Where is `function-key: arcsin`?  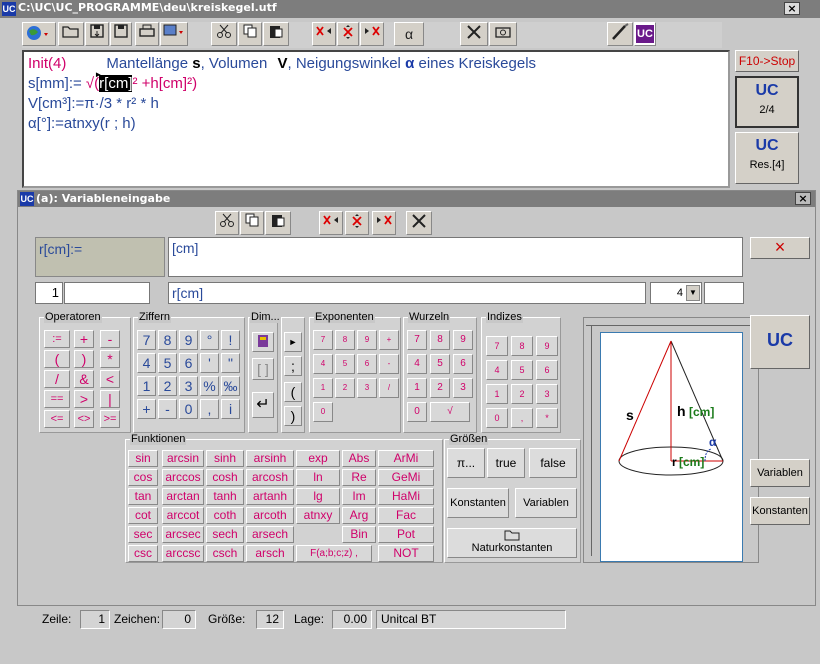
function-key: arcsin is located at coordinates (183, 458).